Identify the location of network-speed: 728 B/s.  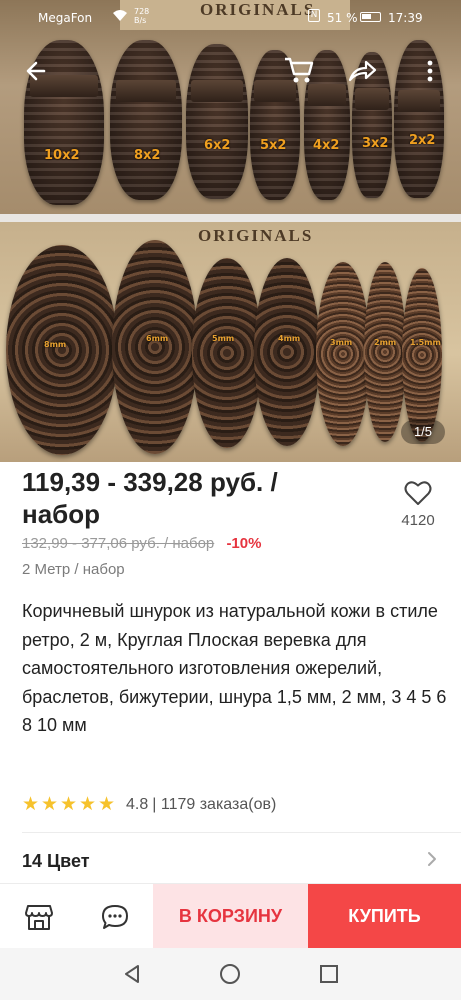
(141, 16).